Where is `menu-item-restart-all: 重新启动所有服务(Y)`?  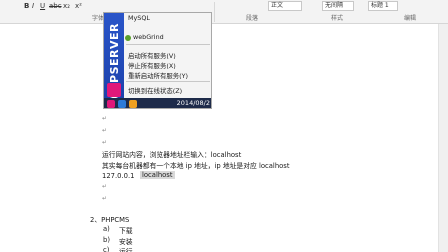 menu-item-restart-all: 重新启动所有服务(Y) is located at coordinates (158, 76).